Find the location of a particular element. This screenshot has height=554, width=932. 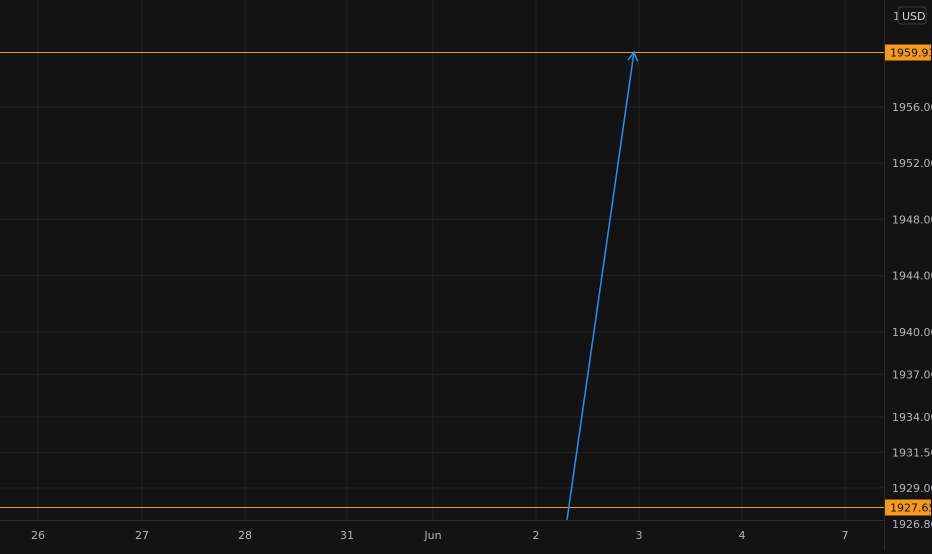

price-tick-label: 1948.00 is located at coordinates (912, 219).